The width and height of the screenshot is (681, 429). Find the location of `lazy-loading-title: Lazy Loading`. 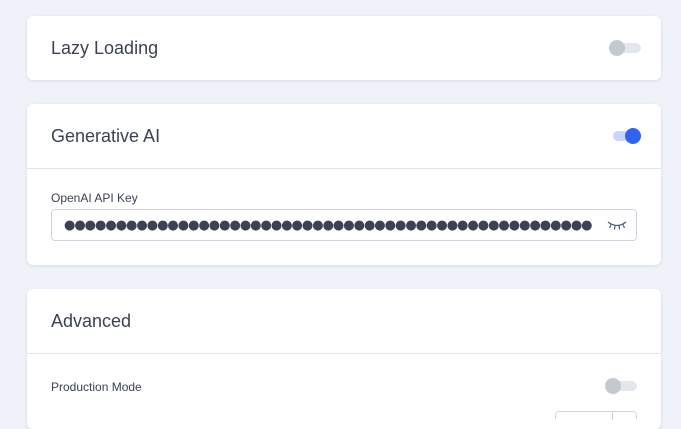

lazy-loading-title: Lazy Loading is located at coordinates (105, 47).